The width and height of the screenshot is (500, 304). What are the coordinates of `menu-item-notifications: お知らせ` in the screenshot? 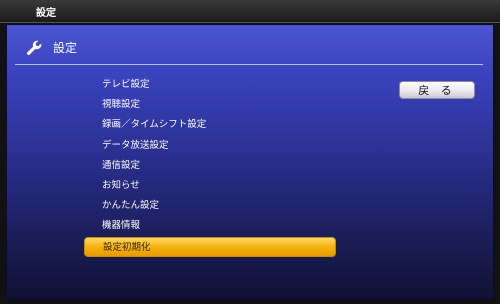 It's located at (210, 186).